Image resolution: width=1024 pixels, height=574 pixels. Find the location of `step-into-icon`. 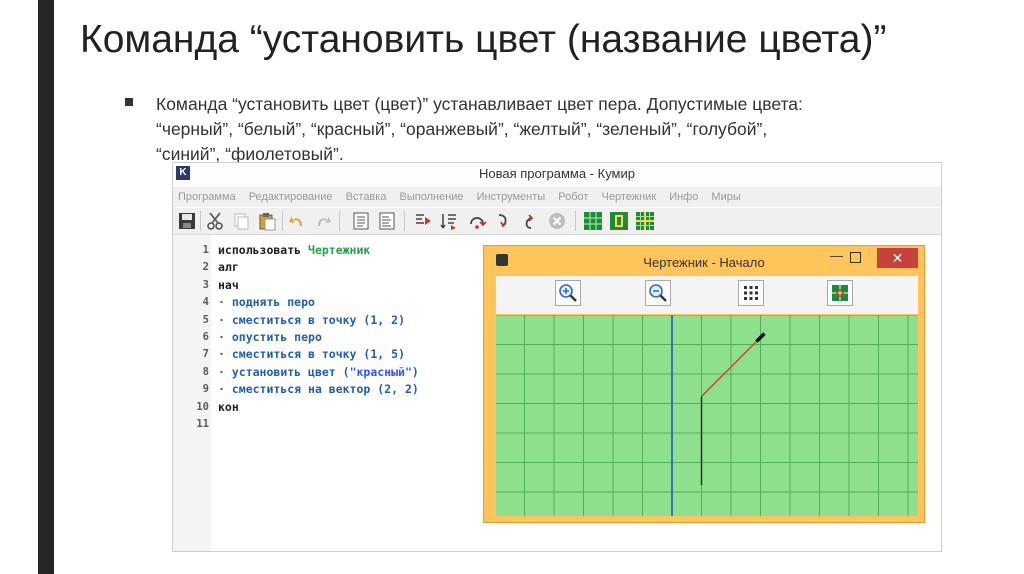

step-into-icon is located at coordinates (503, 221).